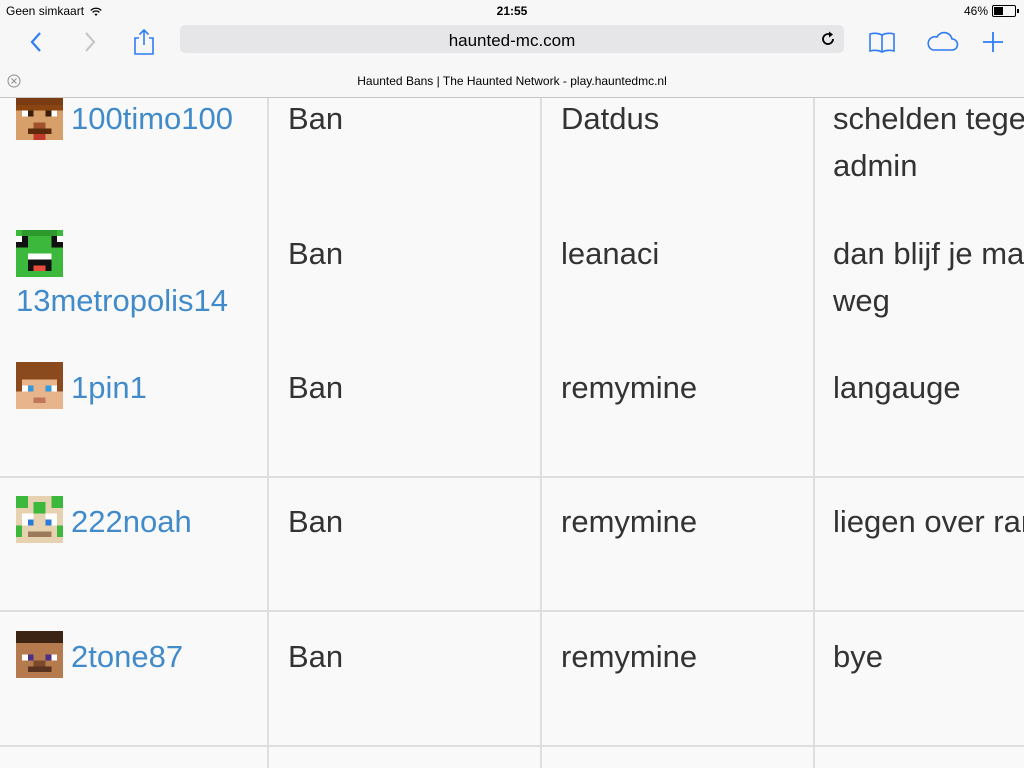 The height and width of the screenshot is (768, 1024). I want to click on browser-toolbar: haunted-mc.com, so click(512, 45).